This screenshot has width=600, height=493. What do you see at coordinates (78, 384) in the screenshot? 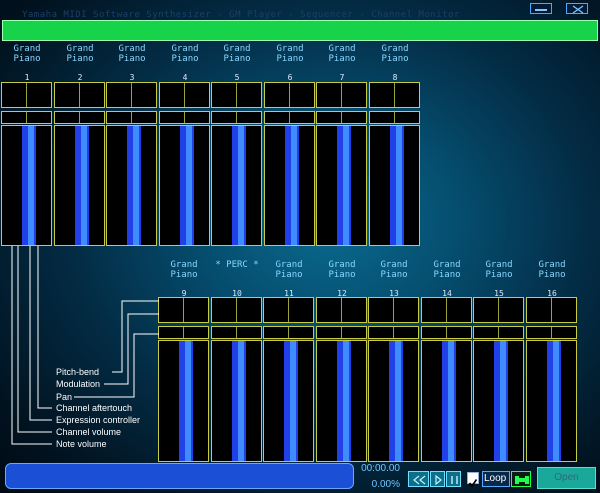
I see `legend-modulation: Modulation` at bounding box center [78, 384].